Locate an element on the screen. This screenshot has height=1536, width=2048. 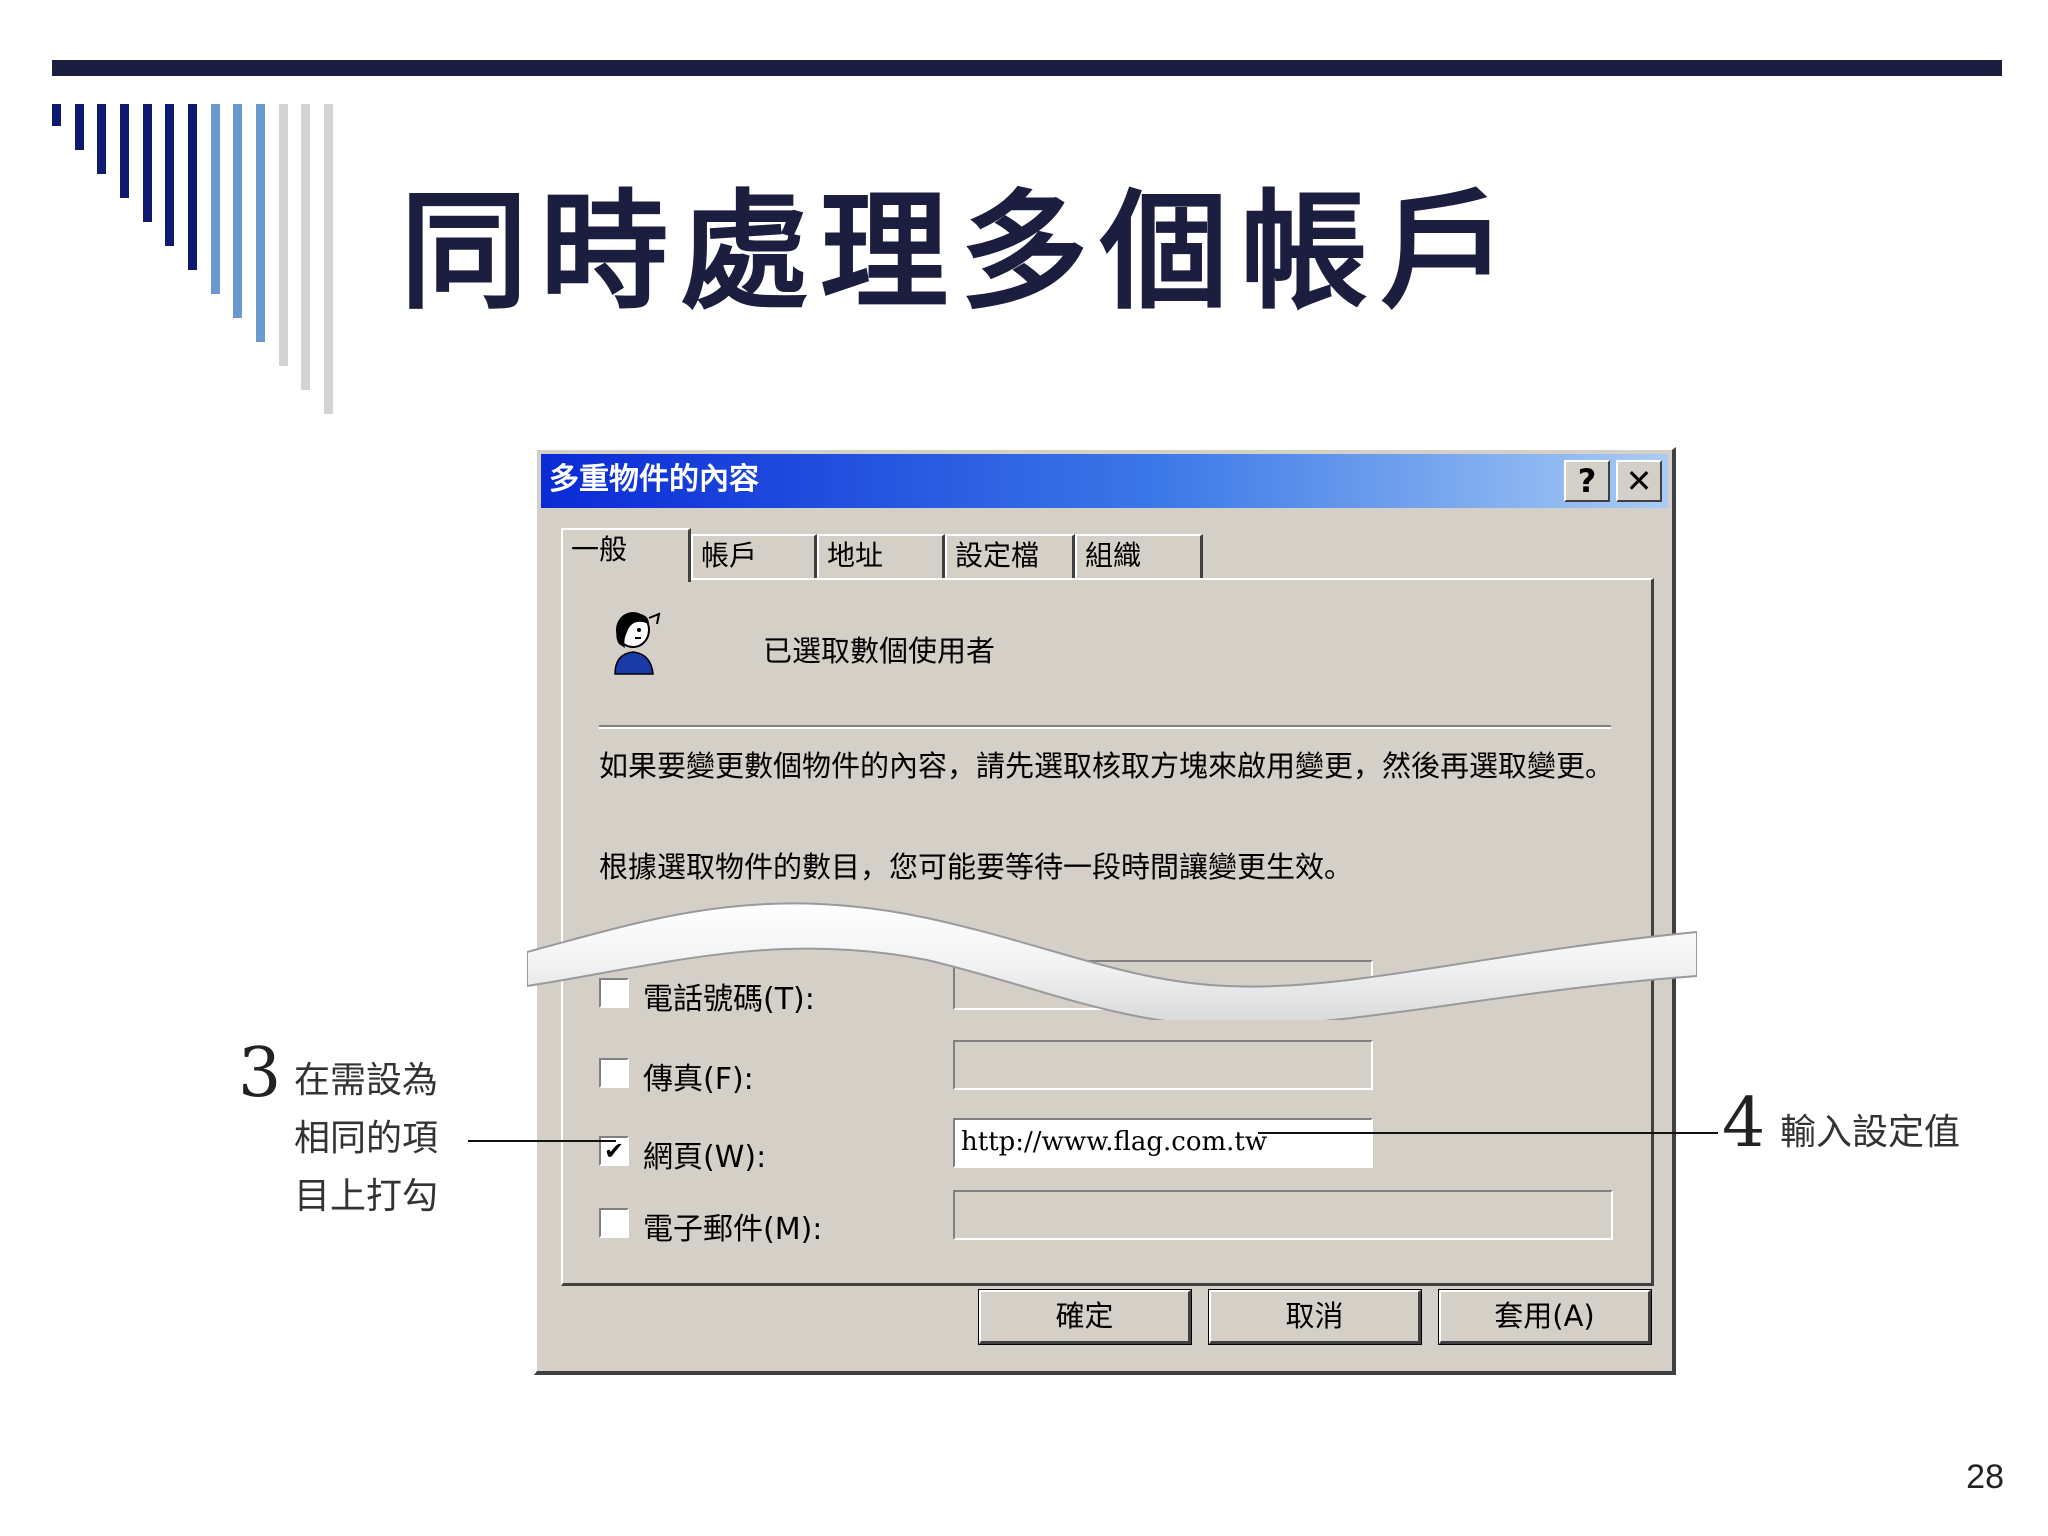
fax-label: 傳真(F): is located at coordinates (698, 1079).